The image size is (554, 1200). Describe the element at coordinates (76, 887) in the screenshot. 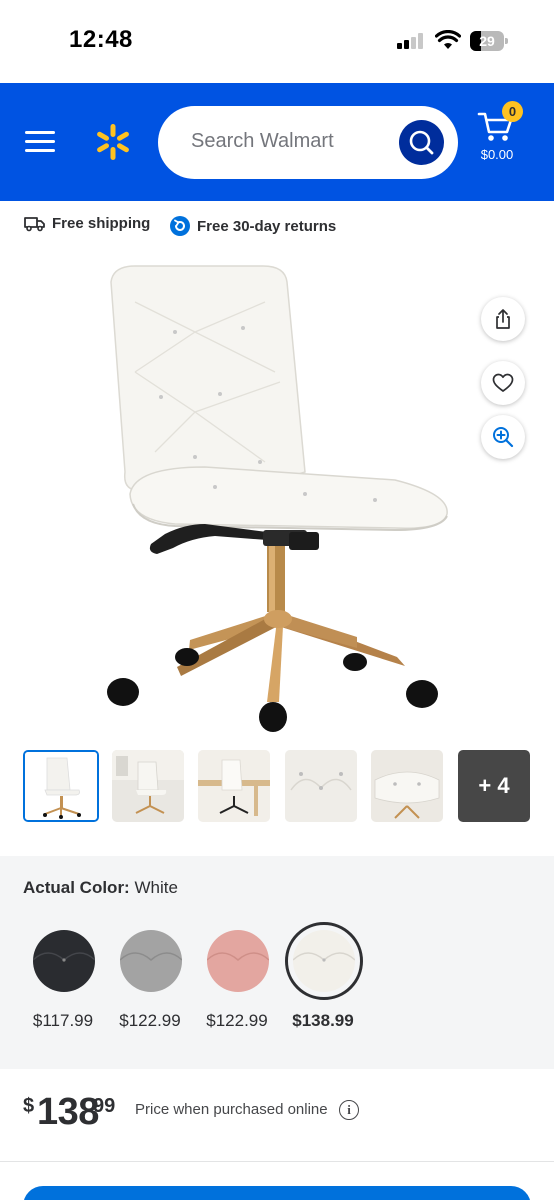

I see `actual-color-label: Actual Color:` at that location.